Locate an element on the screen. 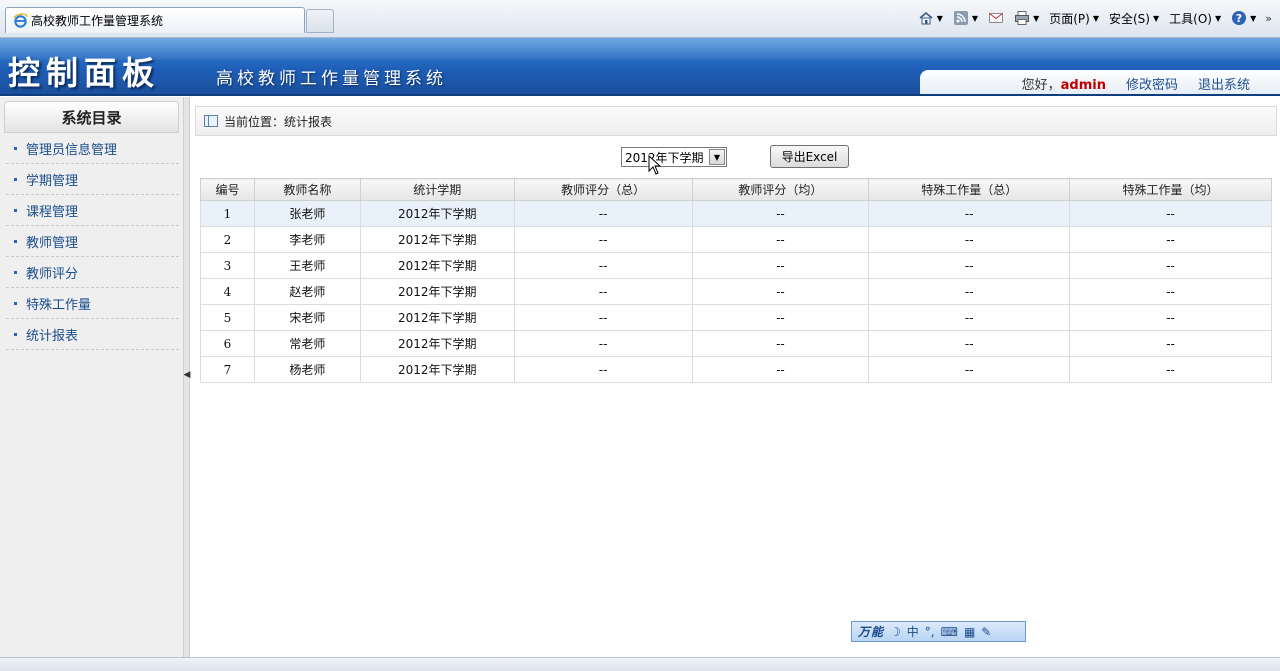 The width and height of the screenshot is (1280, 671). column-header: 特殊工作量（总） is located at coordinates (969, 189).